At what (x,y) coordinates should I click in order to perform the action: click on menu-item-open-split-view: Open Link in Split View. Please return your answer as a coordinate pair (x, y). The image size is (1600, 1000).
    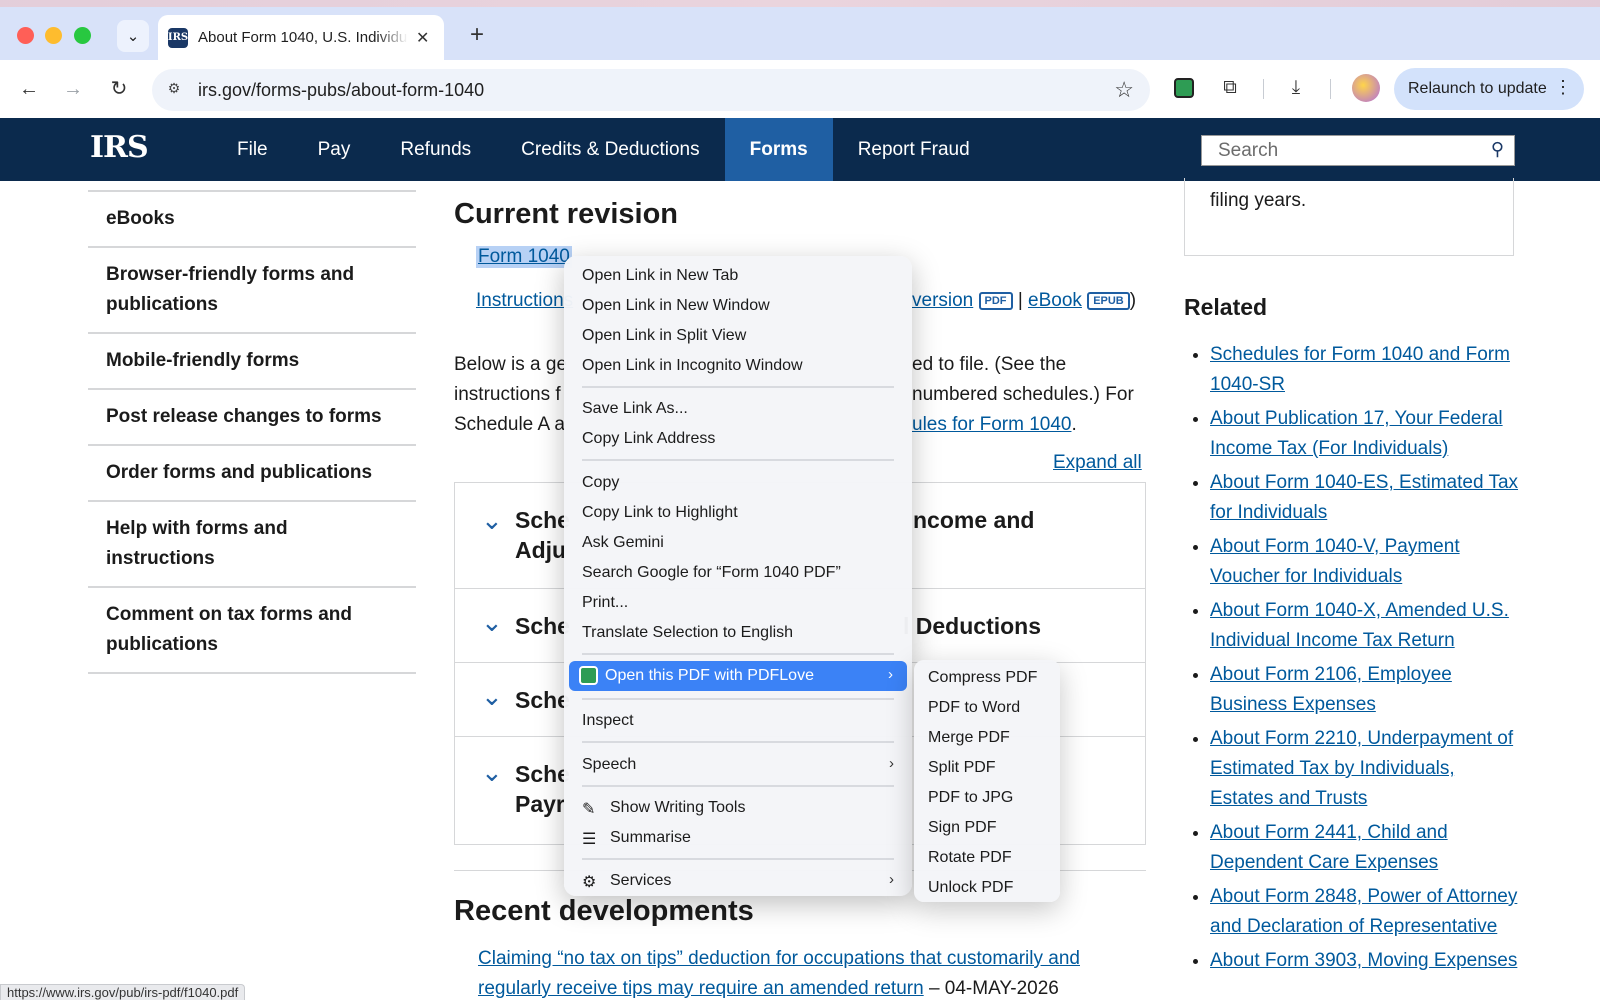
    Looking at the image, I should click on (664, 336).